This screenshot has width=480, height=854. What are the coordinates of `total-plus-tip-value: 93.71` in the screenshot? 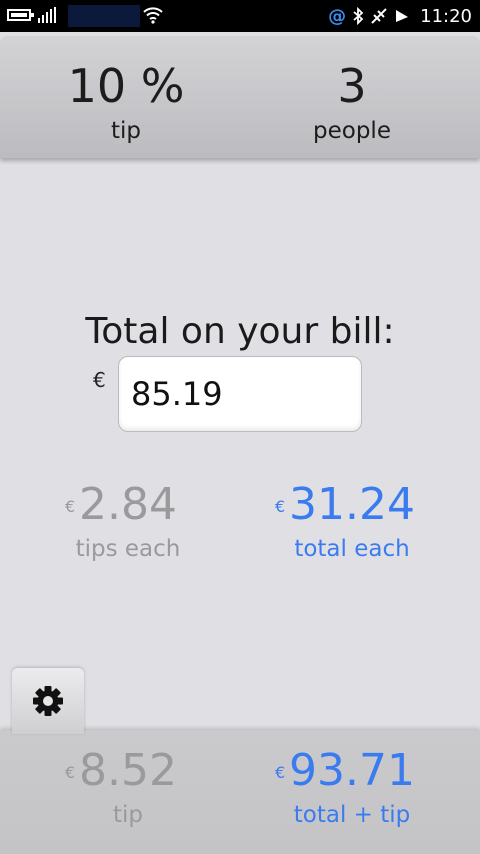 It's located at (352, 770).